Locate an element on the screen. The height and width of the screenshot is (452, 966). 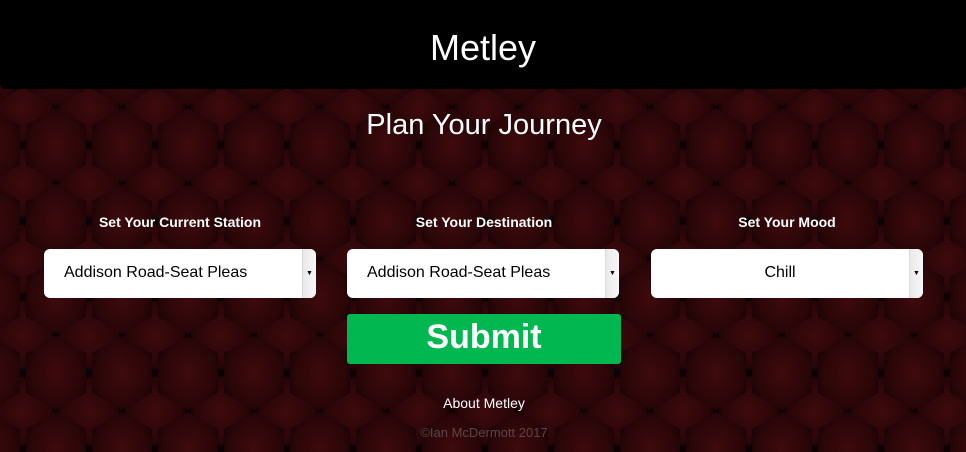
current-station-select: Addison Road-Seat Pleas ▼ is located at coordinates (180, 273).